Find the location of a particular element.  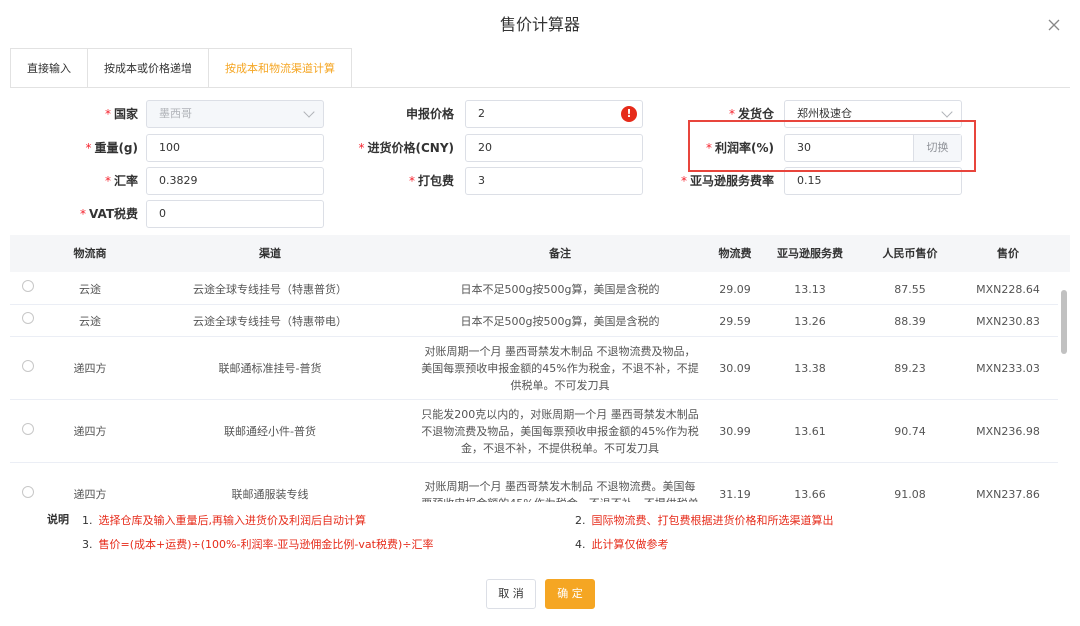

cell-freight: 30.09 is located at coordinates (735, 368).